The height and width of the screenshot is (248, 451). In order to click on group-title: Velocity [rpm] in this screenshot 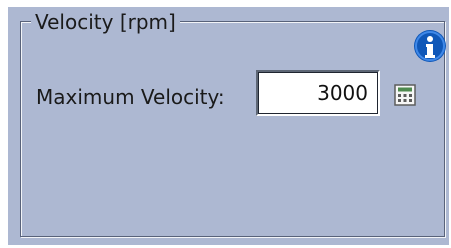, I will do `click(105, 22)`.